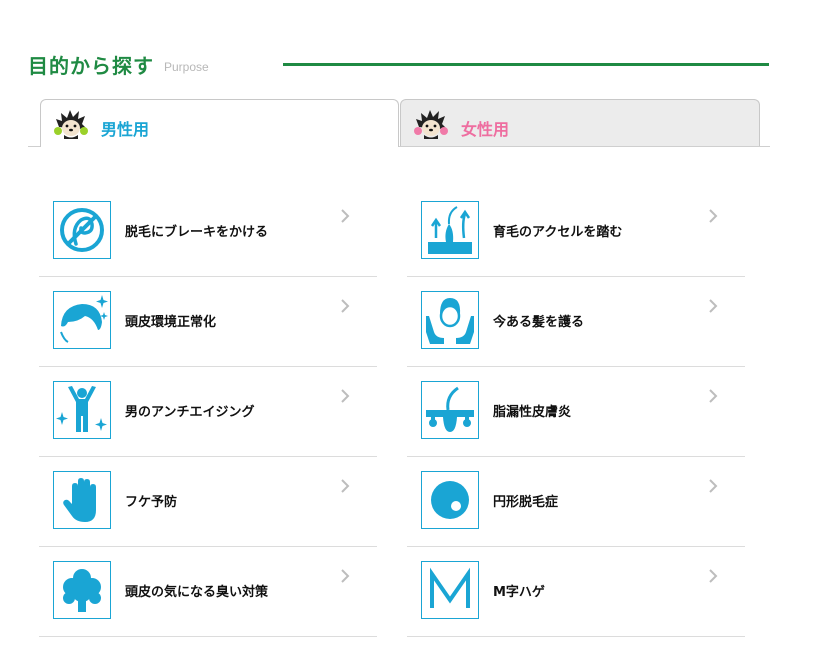  I want to click on gender-tabs: 男性用 女性用, so click(399, 123).